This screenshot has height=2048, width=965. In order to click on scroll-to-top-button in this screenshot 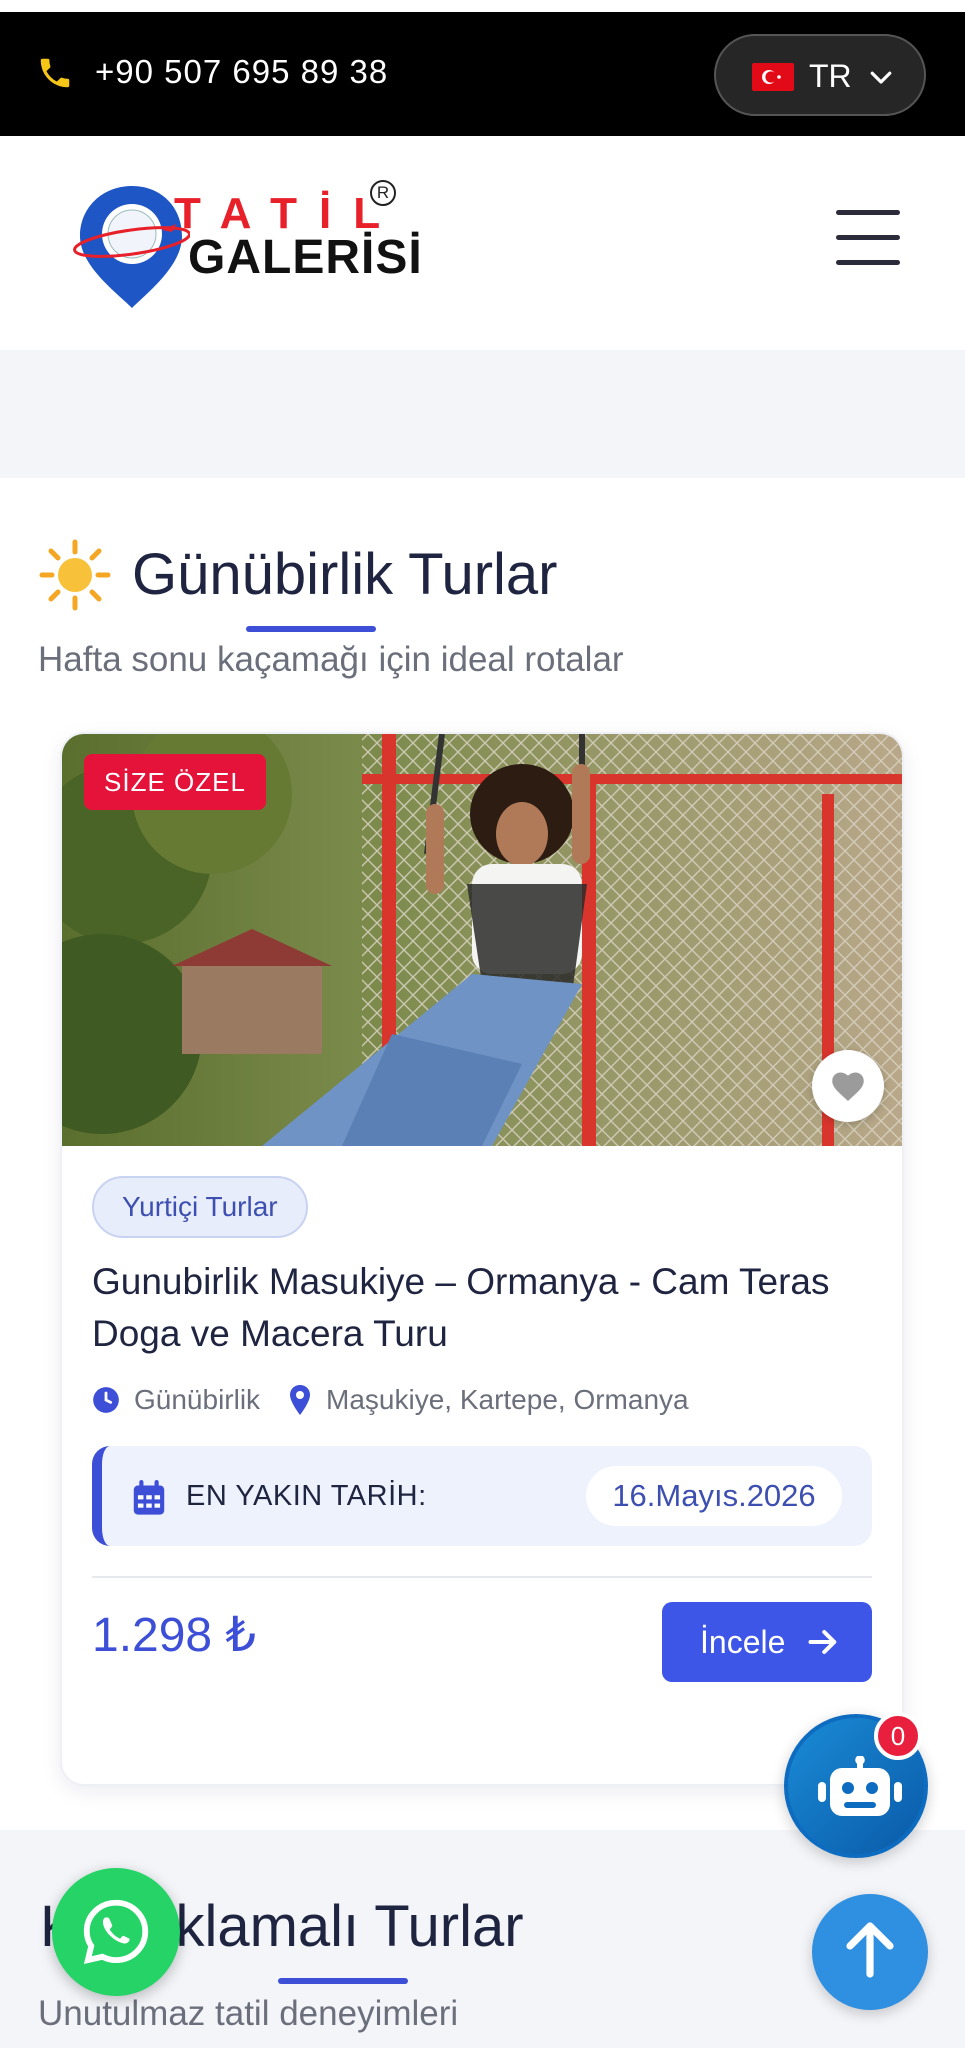, I will do `click(870, 1952)`.